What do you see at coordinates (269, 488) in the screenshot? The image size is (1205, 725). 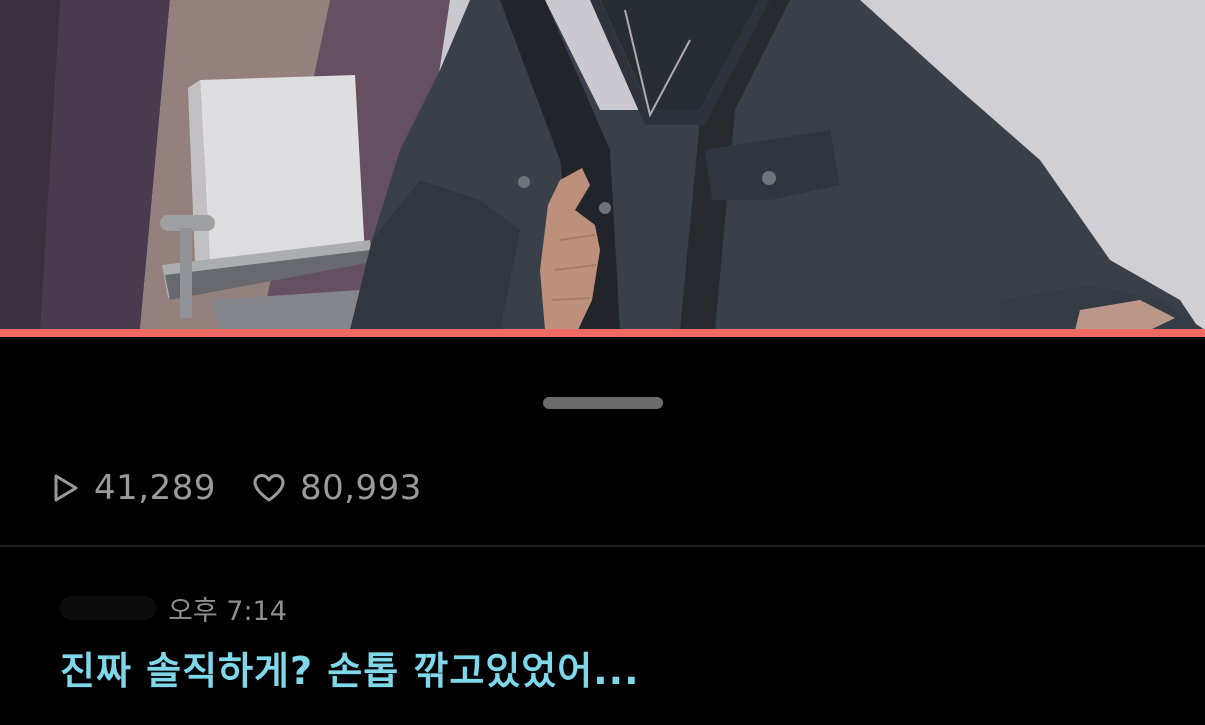 I see `heart-icon` at bounding box center [269, 488].